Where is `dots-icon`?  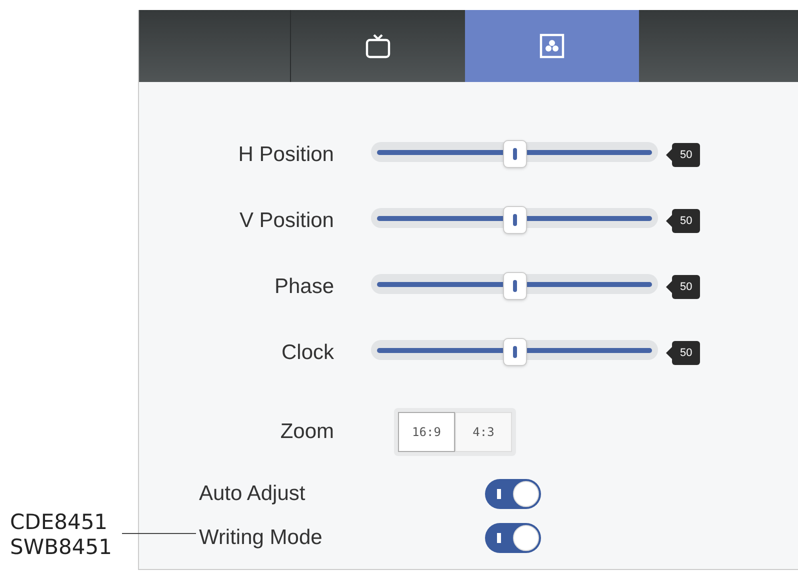
dots-icon is located at coordinates (552, 46).